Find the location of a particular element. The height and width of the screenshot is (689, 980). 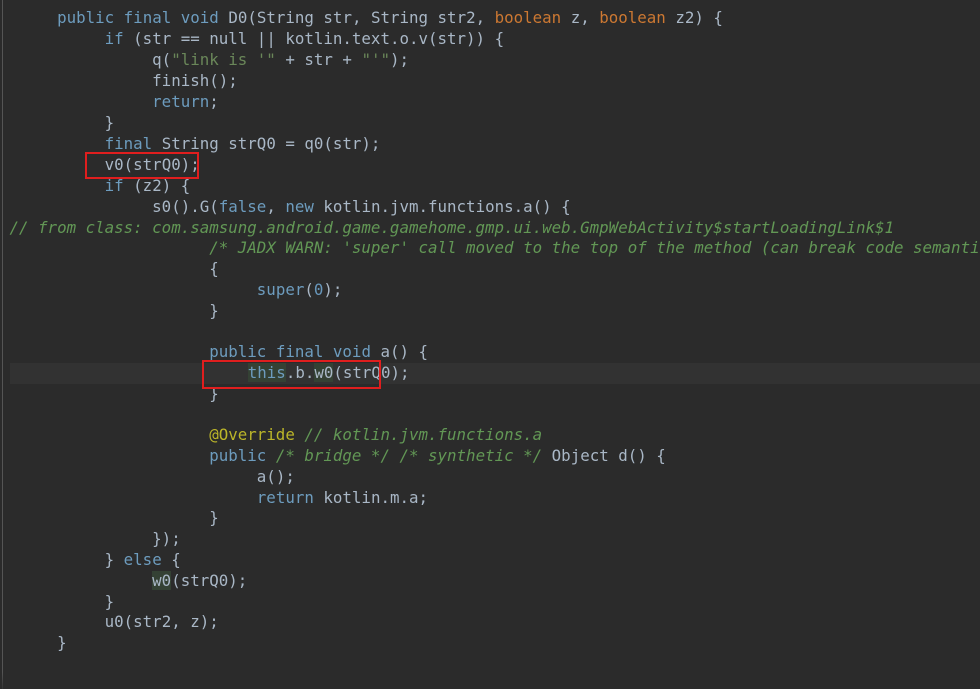

code-line-19: @Override // kotlin.jvm.functions.a is located at coordinates (271, 435).